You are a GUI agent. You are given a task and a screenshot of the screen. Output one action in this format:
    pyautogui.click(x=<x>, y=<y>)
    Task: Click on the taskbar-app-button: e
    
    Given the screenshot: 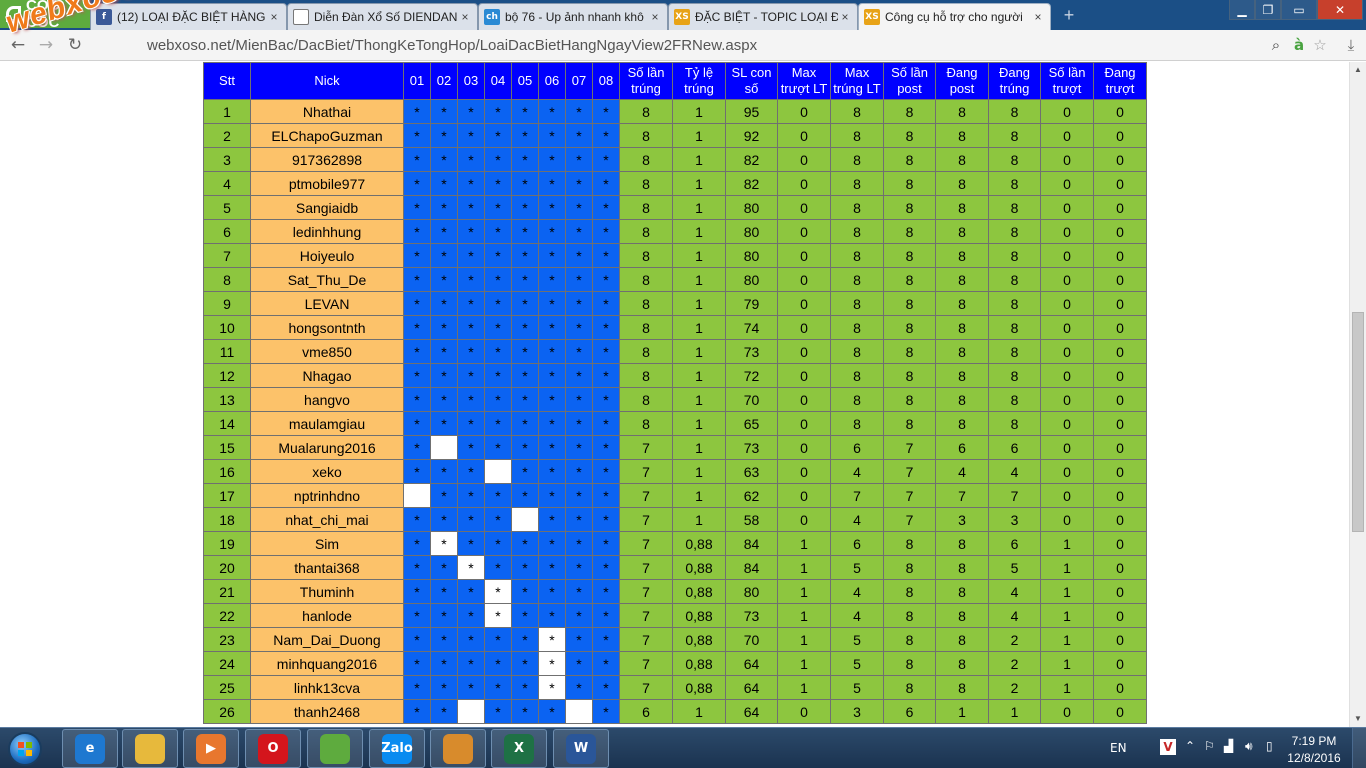 What is the action you would take?
    pyautogui.click(x=90, y=748)
    